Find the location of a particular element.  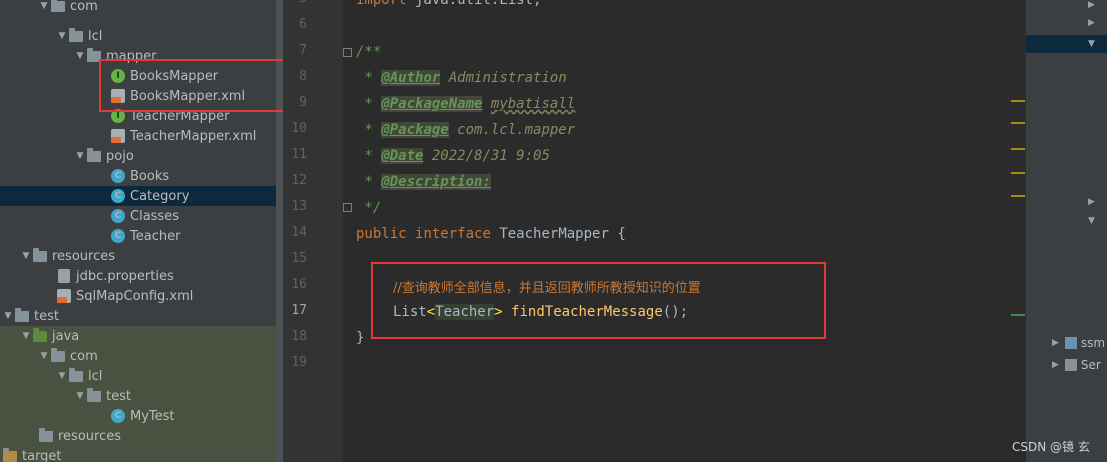

tree-item-target: target is located at coordinates (138, 454).